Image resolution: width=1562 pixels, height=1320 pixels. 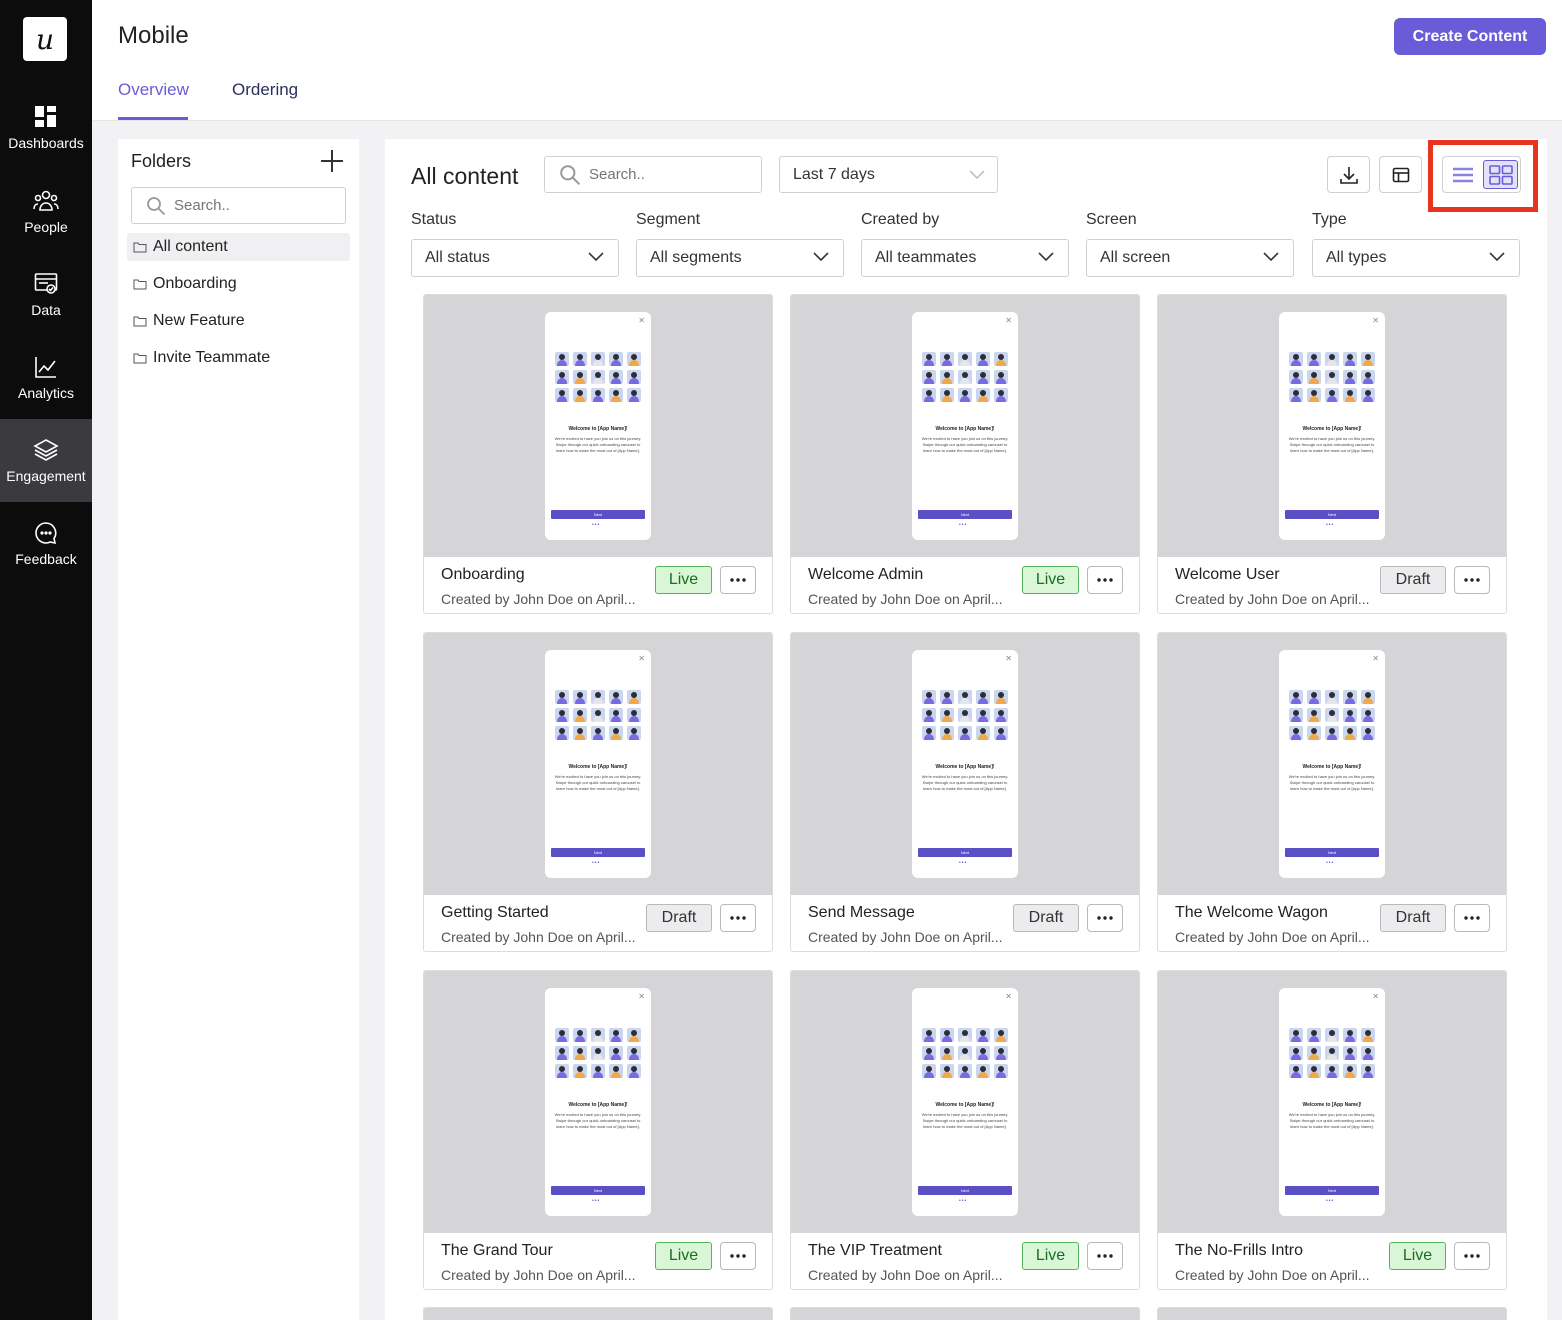 I want to click on create-content-button: Create Content, so click(x=1470, y=36).